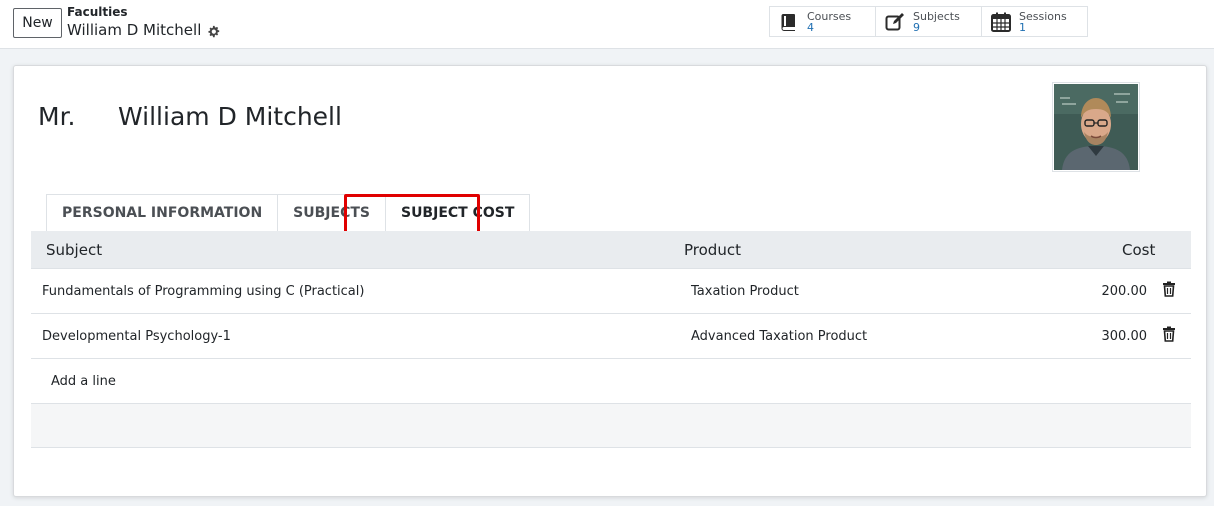  What do you see at coordinates (611, 426) in the screenshot?
I see `empty-row` at bounding box center [611, 426].